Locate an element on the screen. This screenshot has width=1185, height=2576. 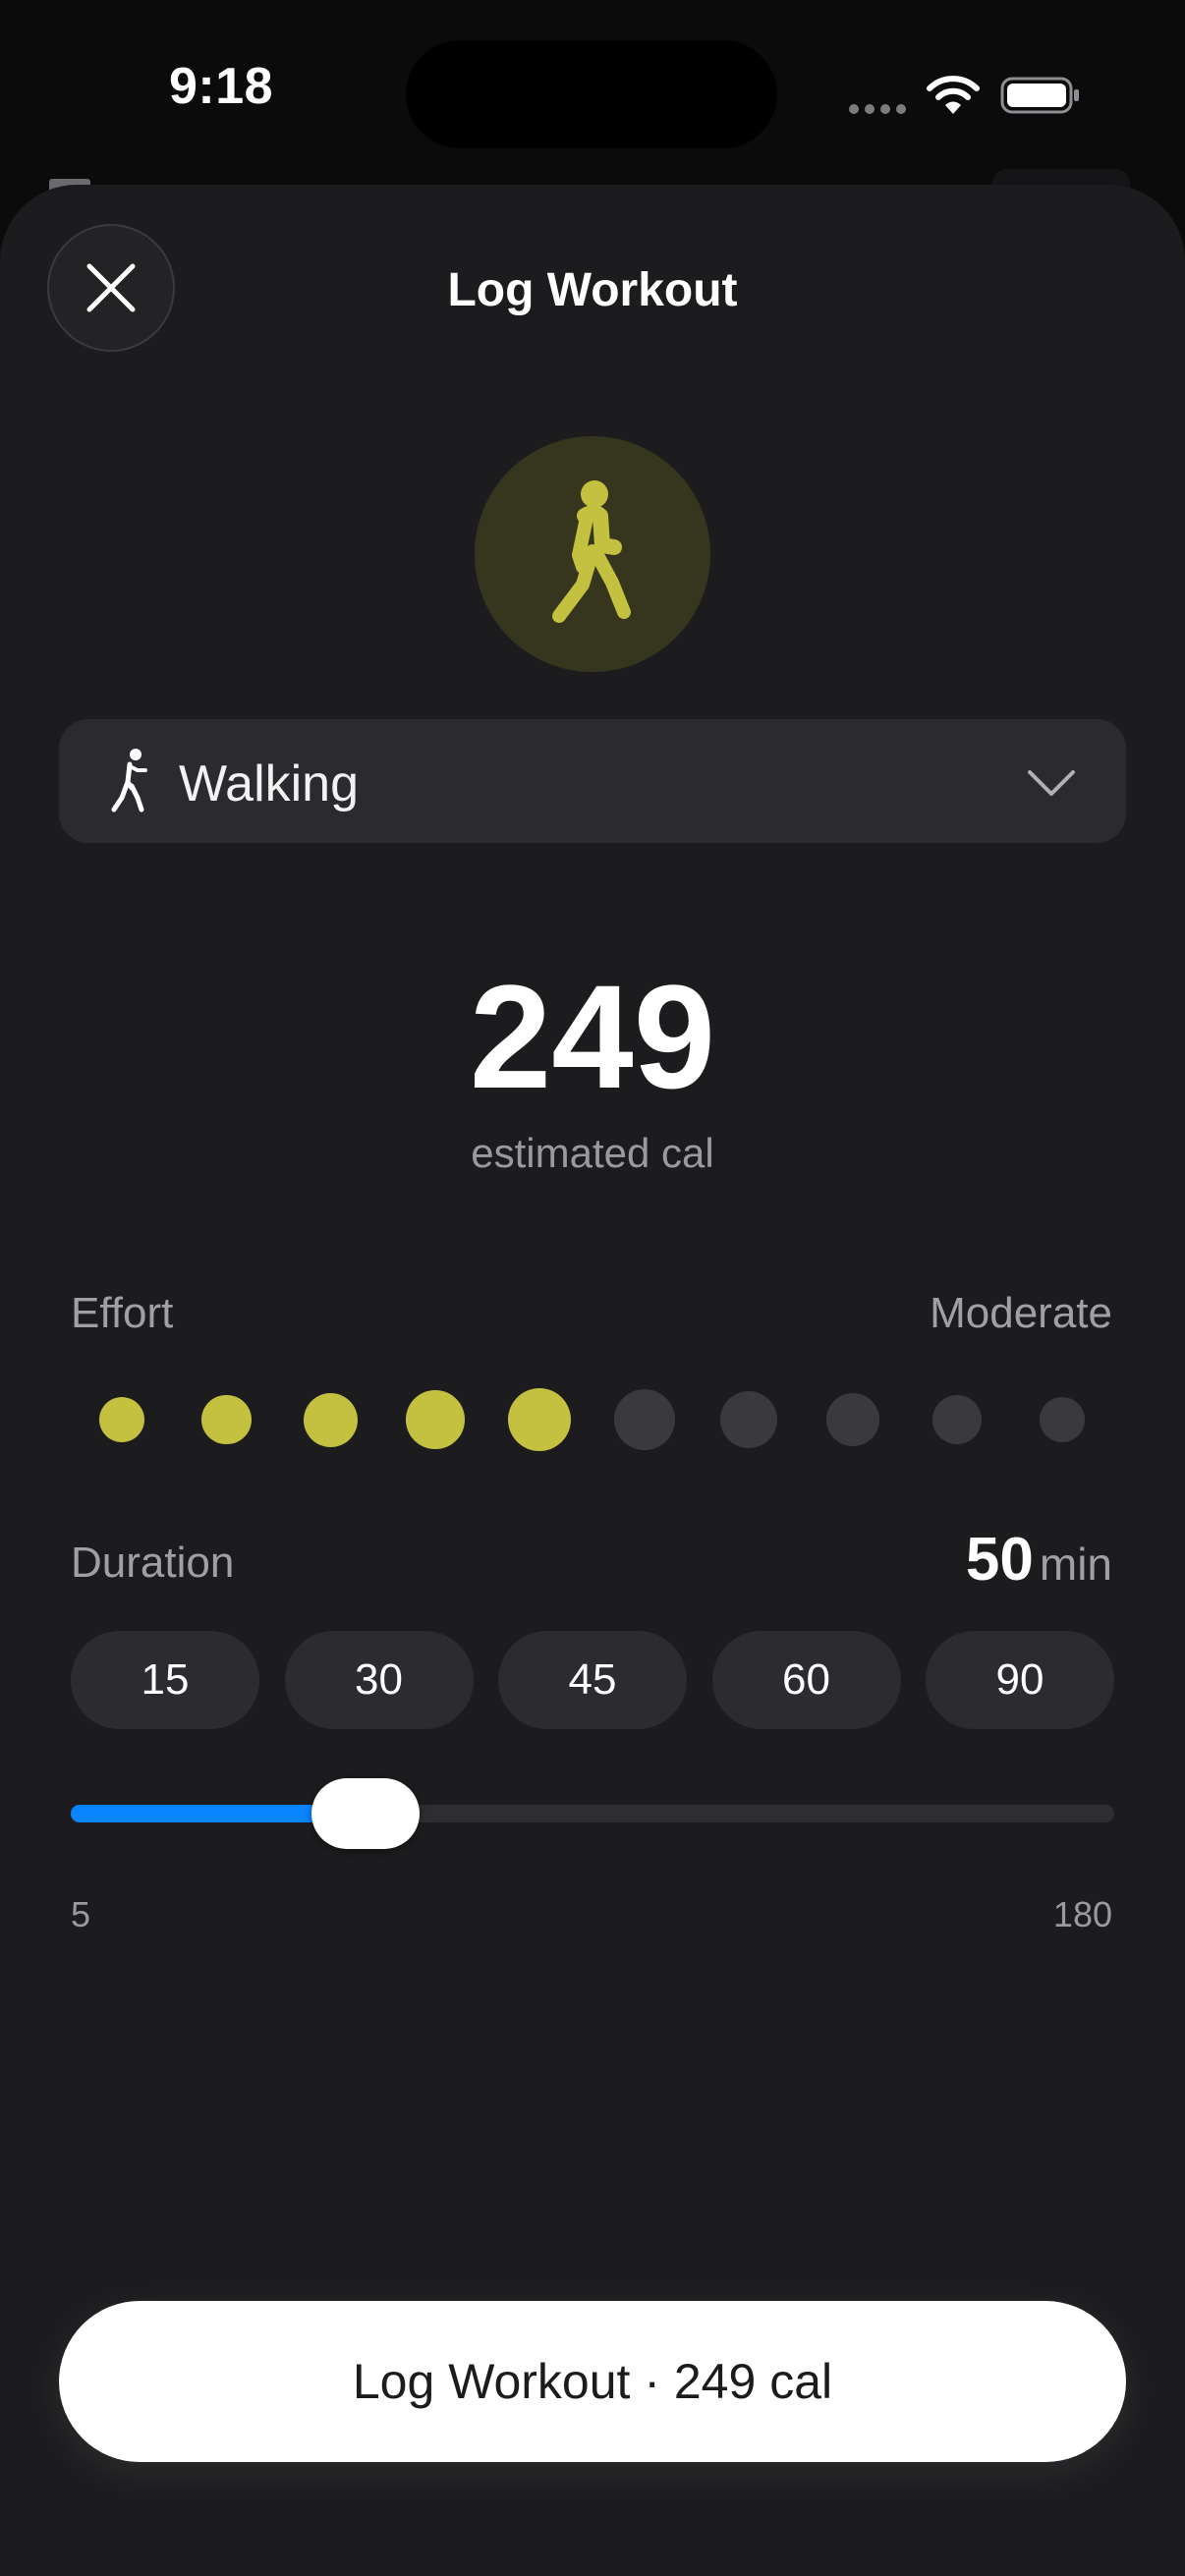
duration-label: Duration is located at coordinates (153, 1563).